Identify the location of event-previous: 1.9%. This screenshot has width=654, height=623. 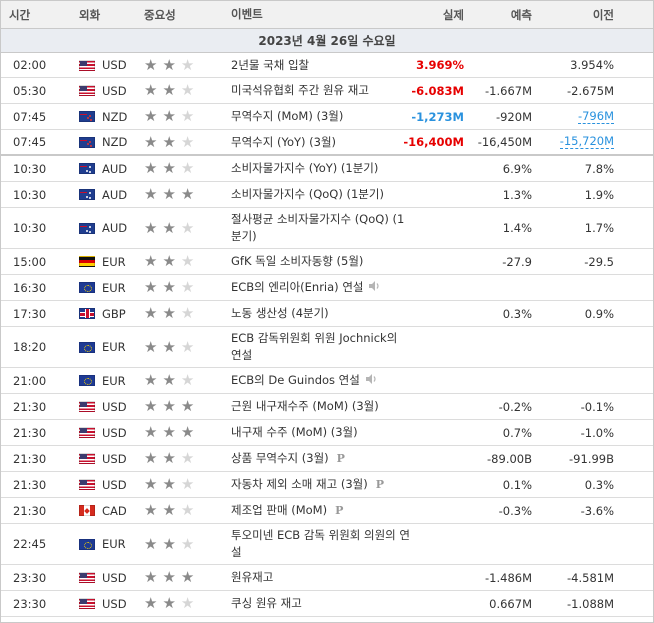
(577, 194).